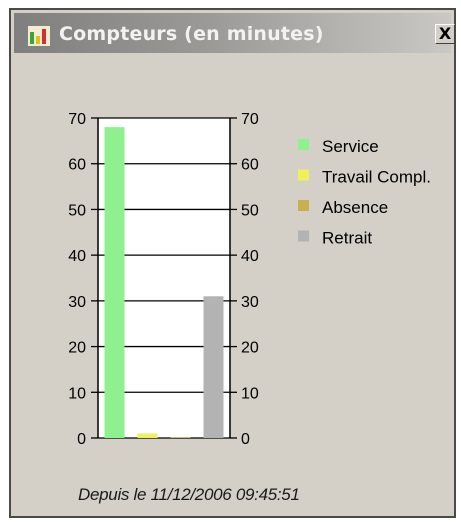 The image size is (461, 523). Describe the element at coordinates (77, 302) in the screenshot. I see `left-tick-label: 30` at that location.